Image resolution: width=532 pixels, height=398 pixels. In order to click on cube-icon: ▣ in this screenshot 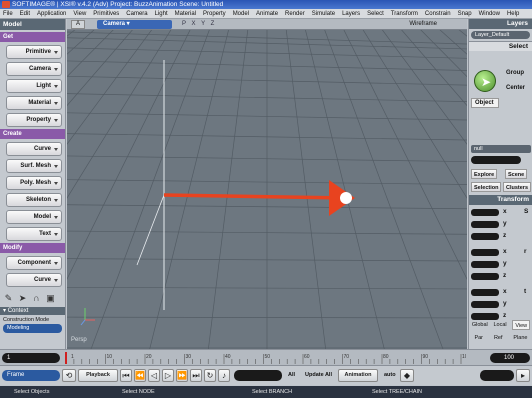, I will do `click(50, 298)`.